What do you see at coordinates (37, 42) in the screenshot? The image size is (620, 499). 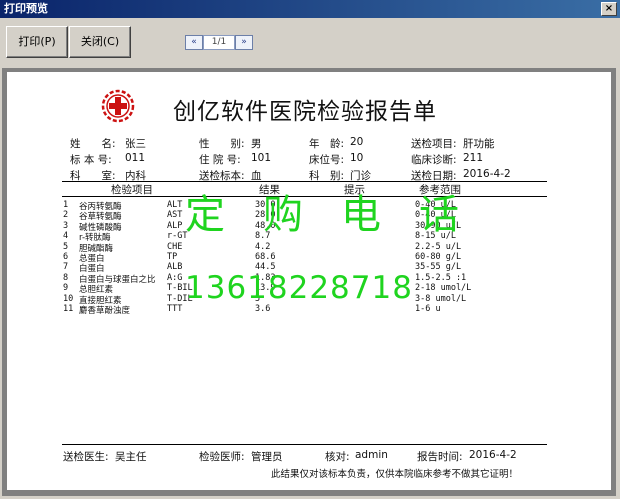 I see `print-button: 打印(P)` at bounding box center [37, 42].